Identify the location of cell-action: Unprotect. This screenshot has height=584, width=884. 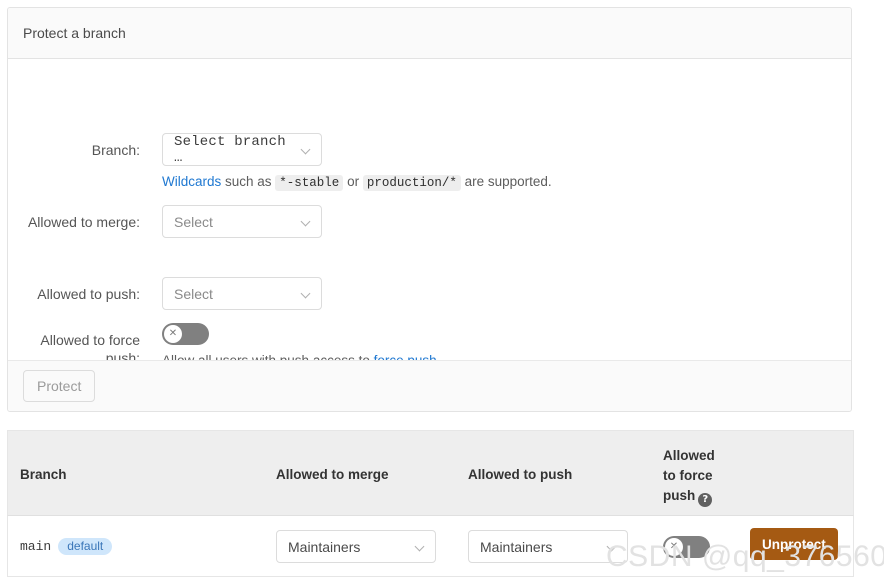
(794, 544).